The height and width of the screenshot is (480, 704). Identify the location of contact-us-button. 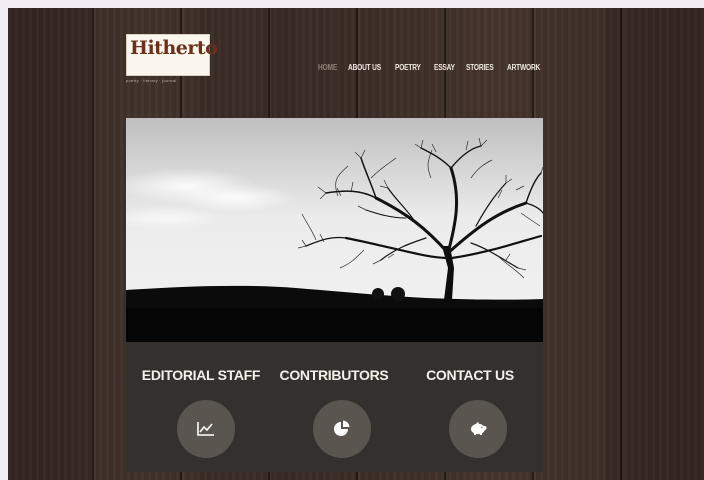
(478, 429).